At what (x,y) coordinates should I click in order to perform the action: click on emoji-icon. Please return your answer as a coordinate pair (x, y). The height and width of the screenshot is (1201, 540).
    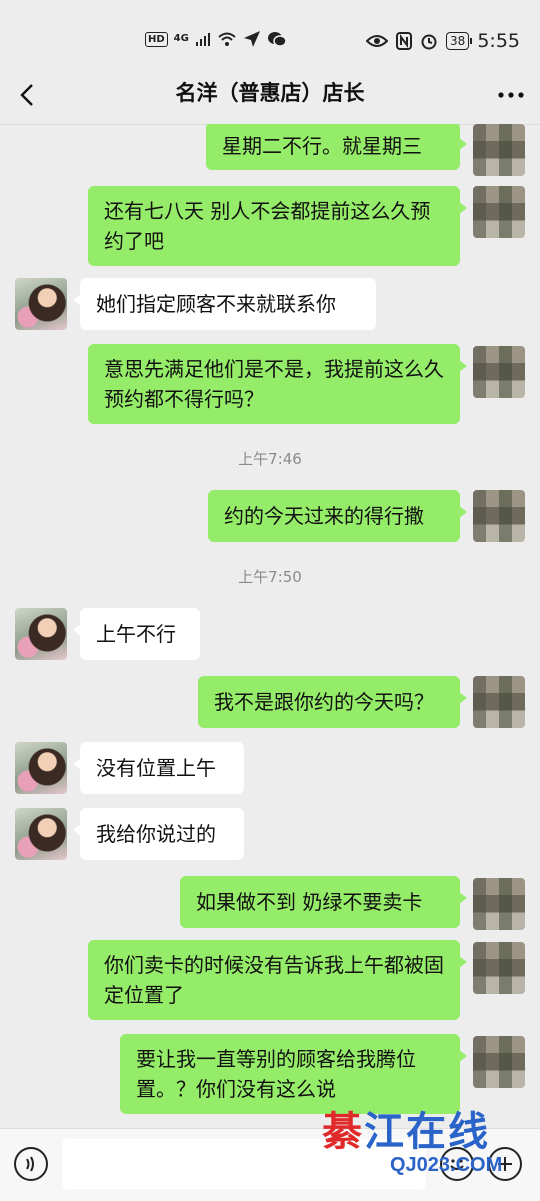
    Looking at the image, I should click on (457, 1164).